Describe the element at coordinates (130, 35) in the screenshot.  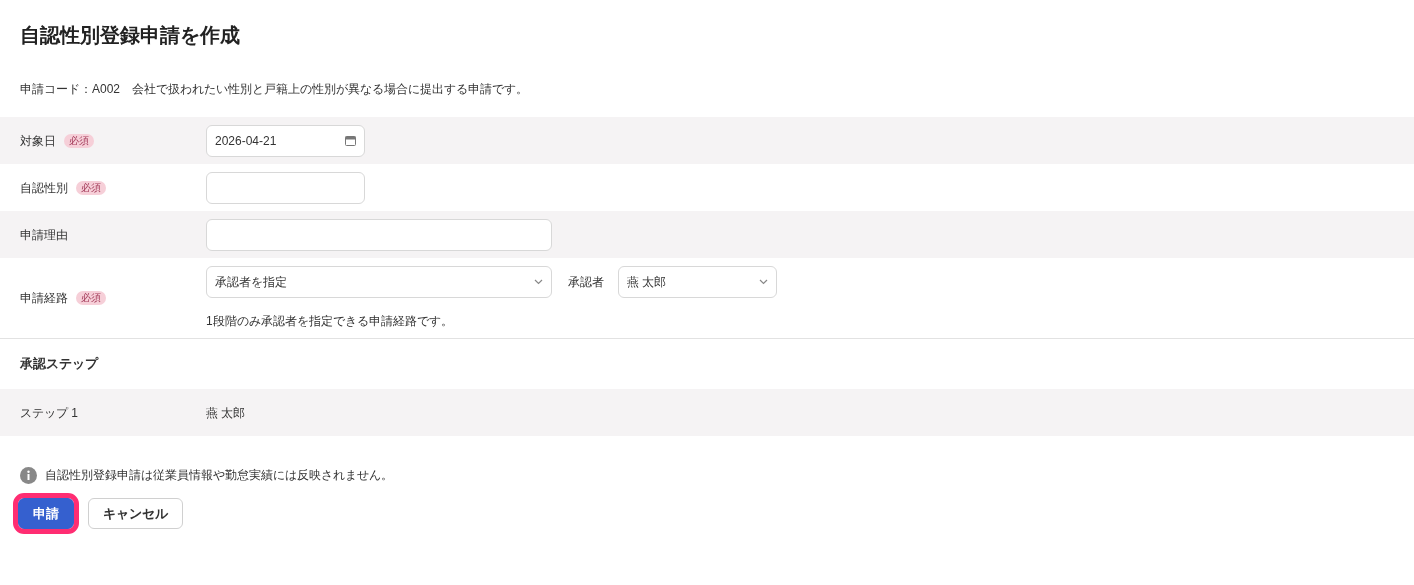
I see `page-title: 自認性別登録申請を作成` at that location.